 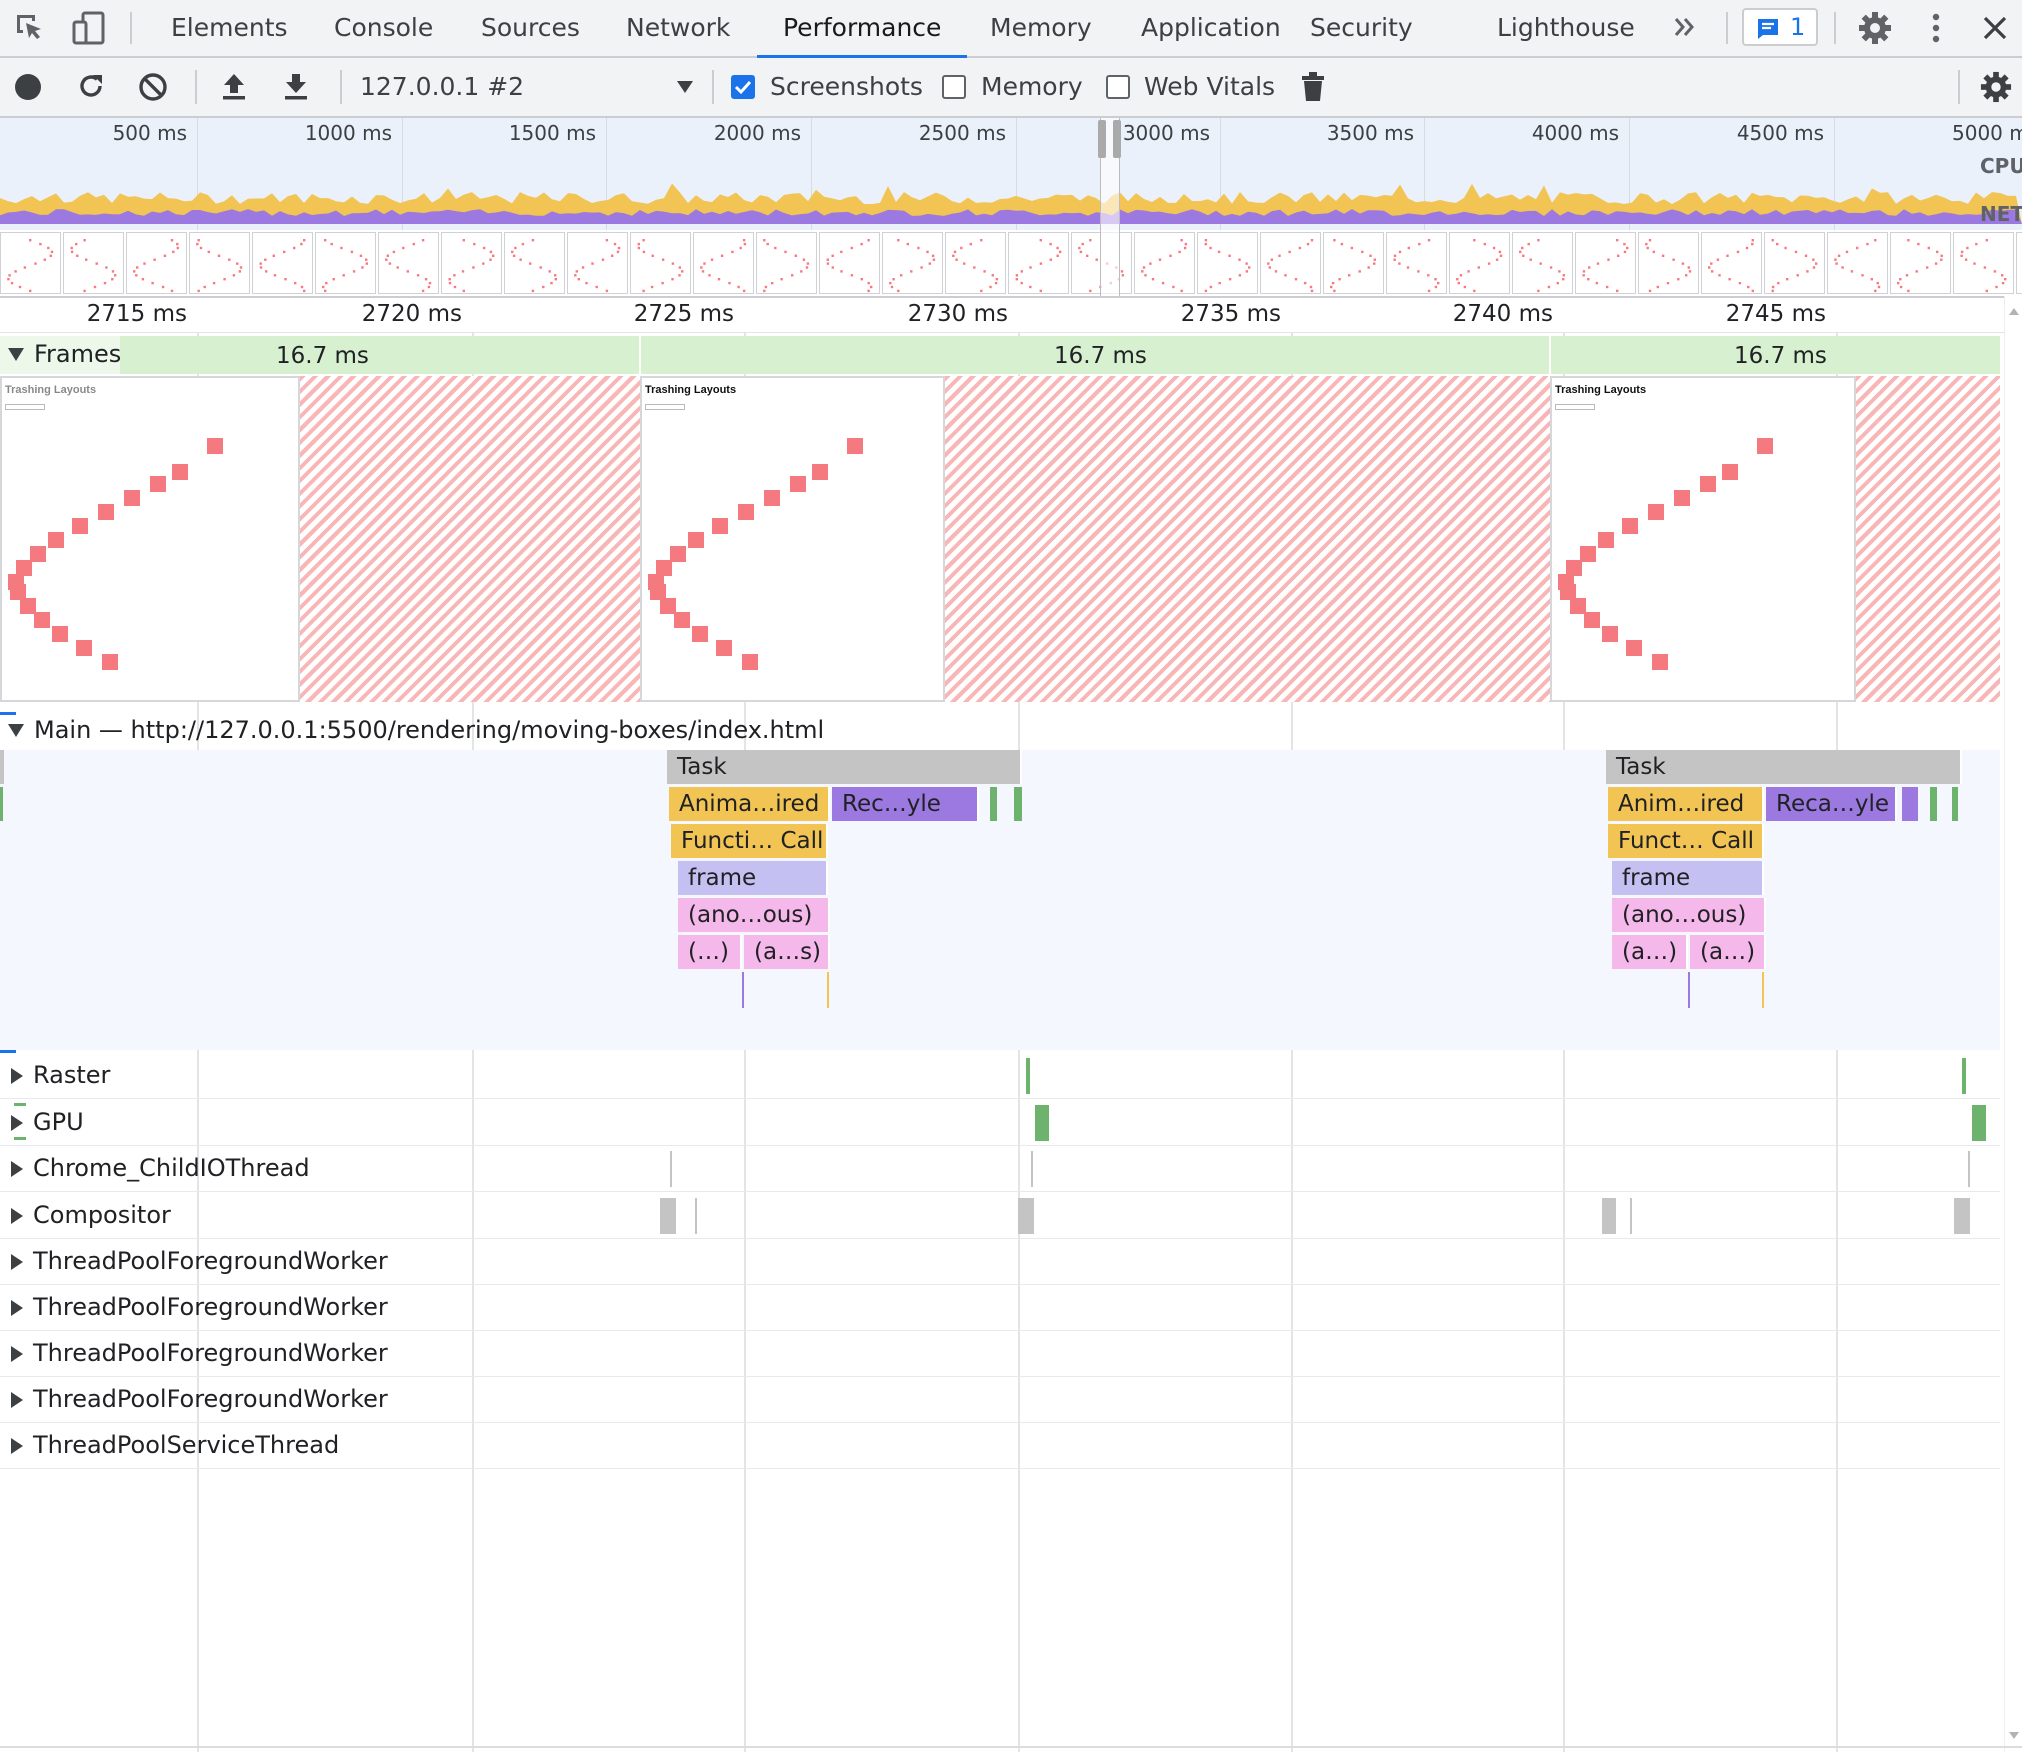 What do you see at coordinates (1831, 804) in the screenshot?
I see `recalculate-style: Reca…yle` at bounding box center [1831, 804].